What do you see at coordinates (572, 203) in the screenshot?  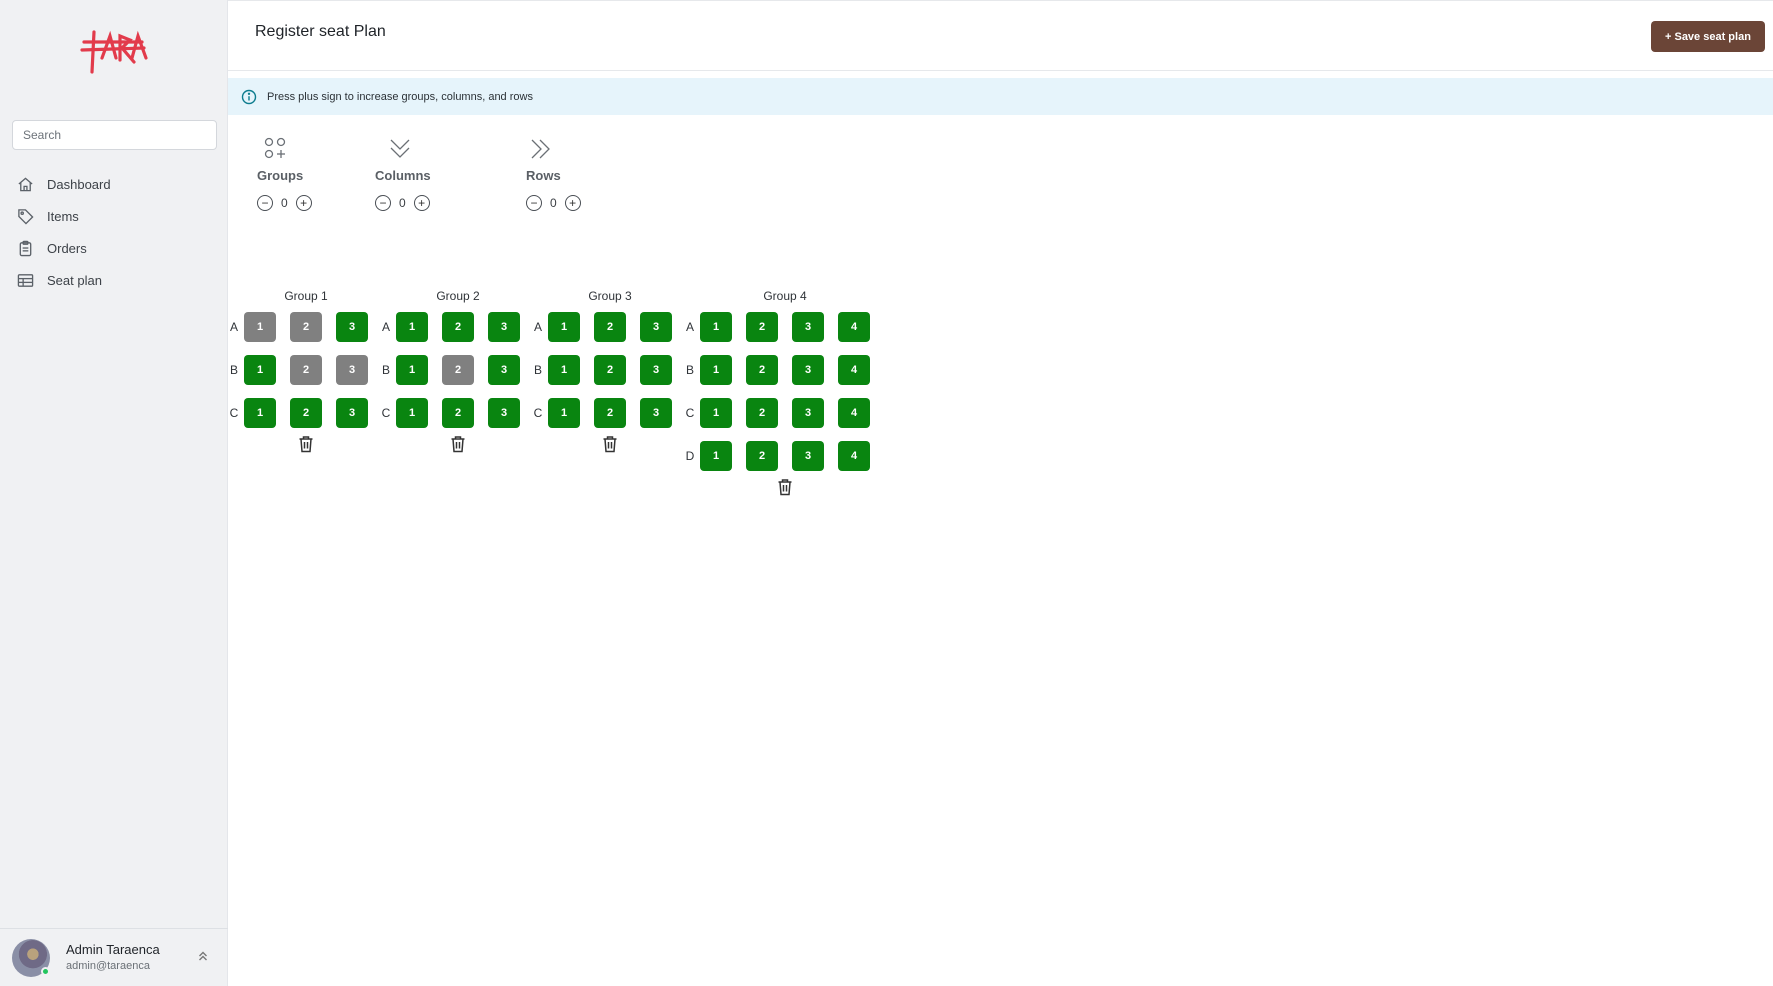 I see `rows-increment-button: +` at bounding box center [572, 203].